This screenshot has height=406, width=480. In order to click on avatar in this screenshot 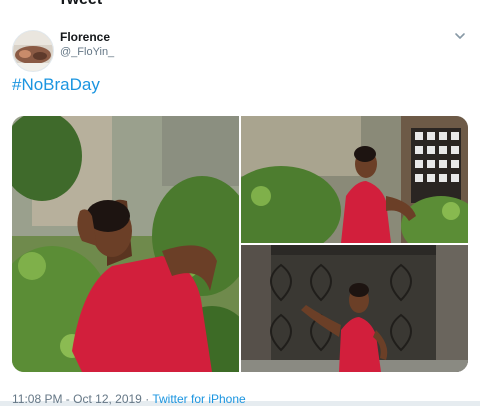, I will do `click(33, 51)`.